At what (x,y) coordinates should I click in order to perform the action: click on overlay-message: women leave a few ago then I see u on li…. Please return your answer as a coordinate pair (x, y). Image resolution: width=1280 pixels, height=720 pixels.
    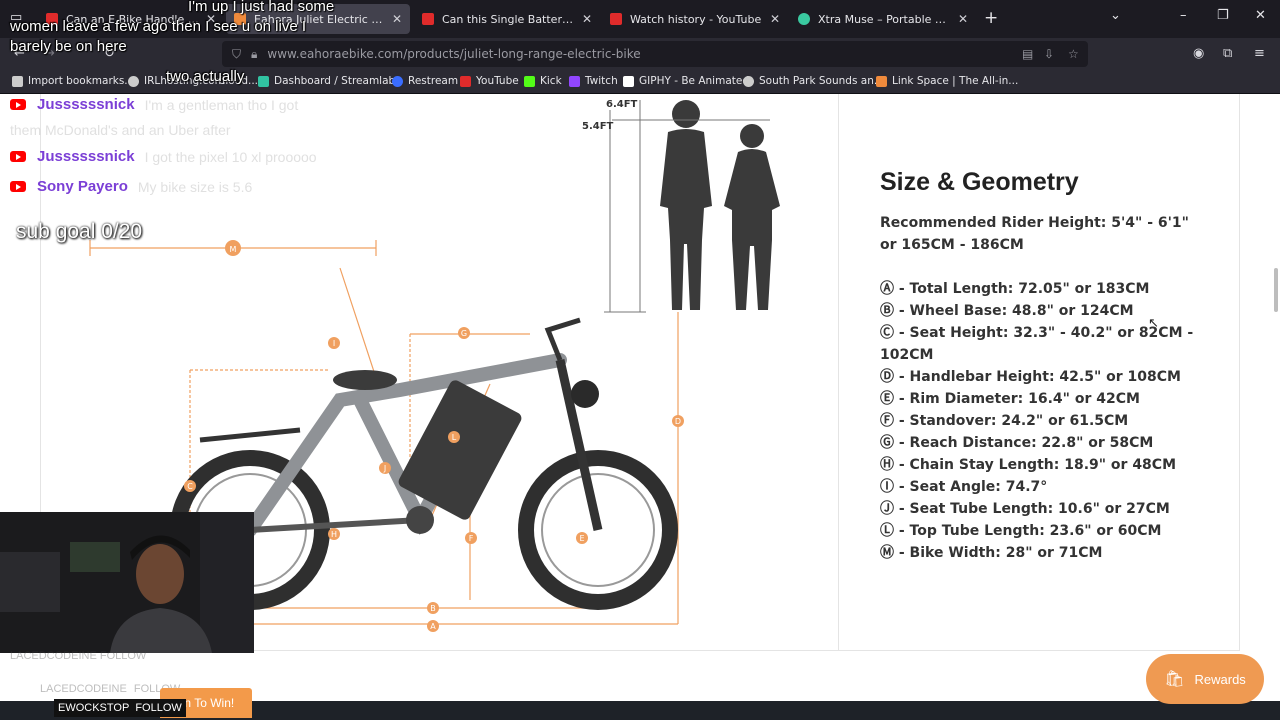
    Looking at the image, I should click on (158, 26).